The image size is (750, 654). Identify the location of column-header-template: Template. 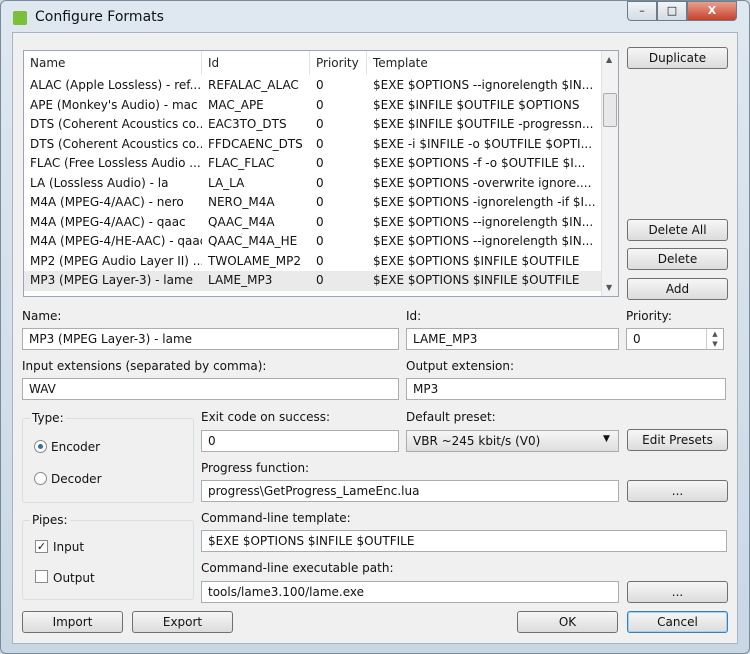
(484, 63).